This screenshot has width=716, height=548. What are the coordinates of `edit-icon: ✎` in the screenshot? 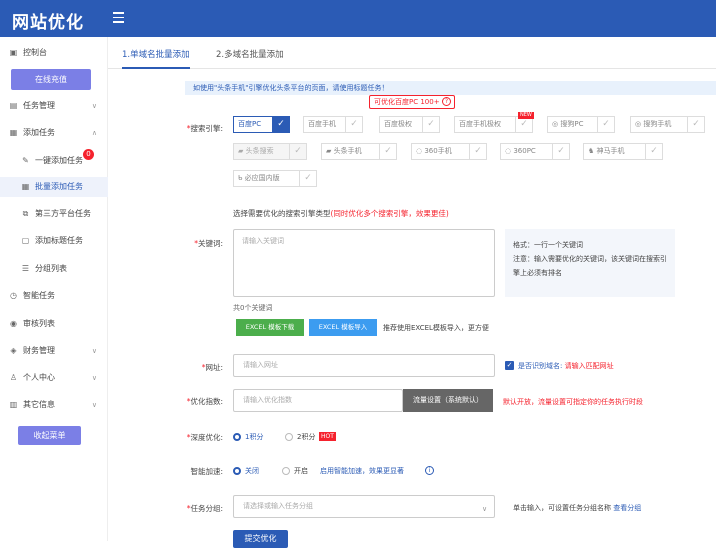 It's located at (25, 160).